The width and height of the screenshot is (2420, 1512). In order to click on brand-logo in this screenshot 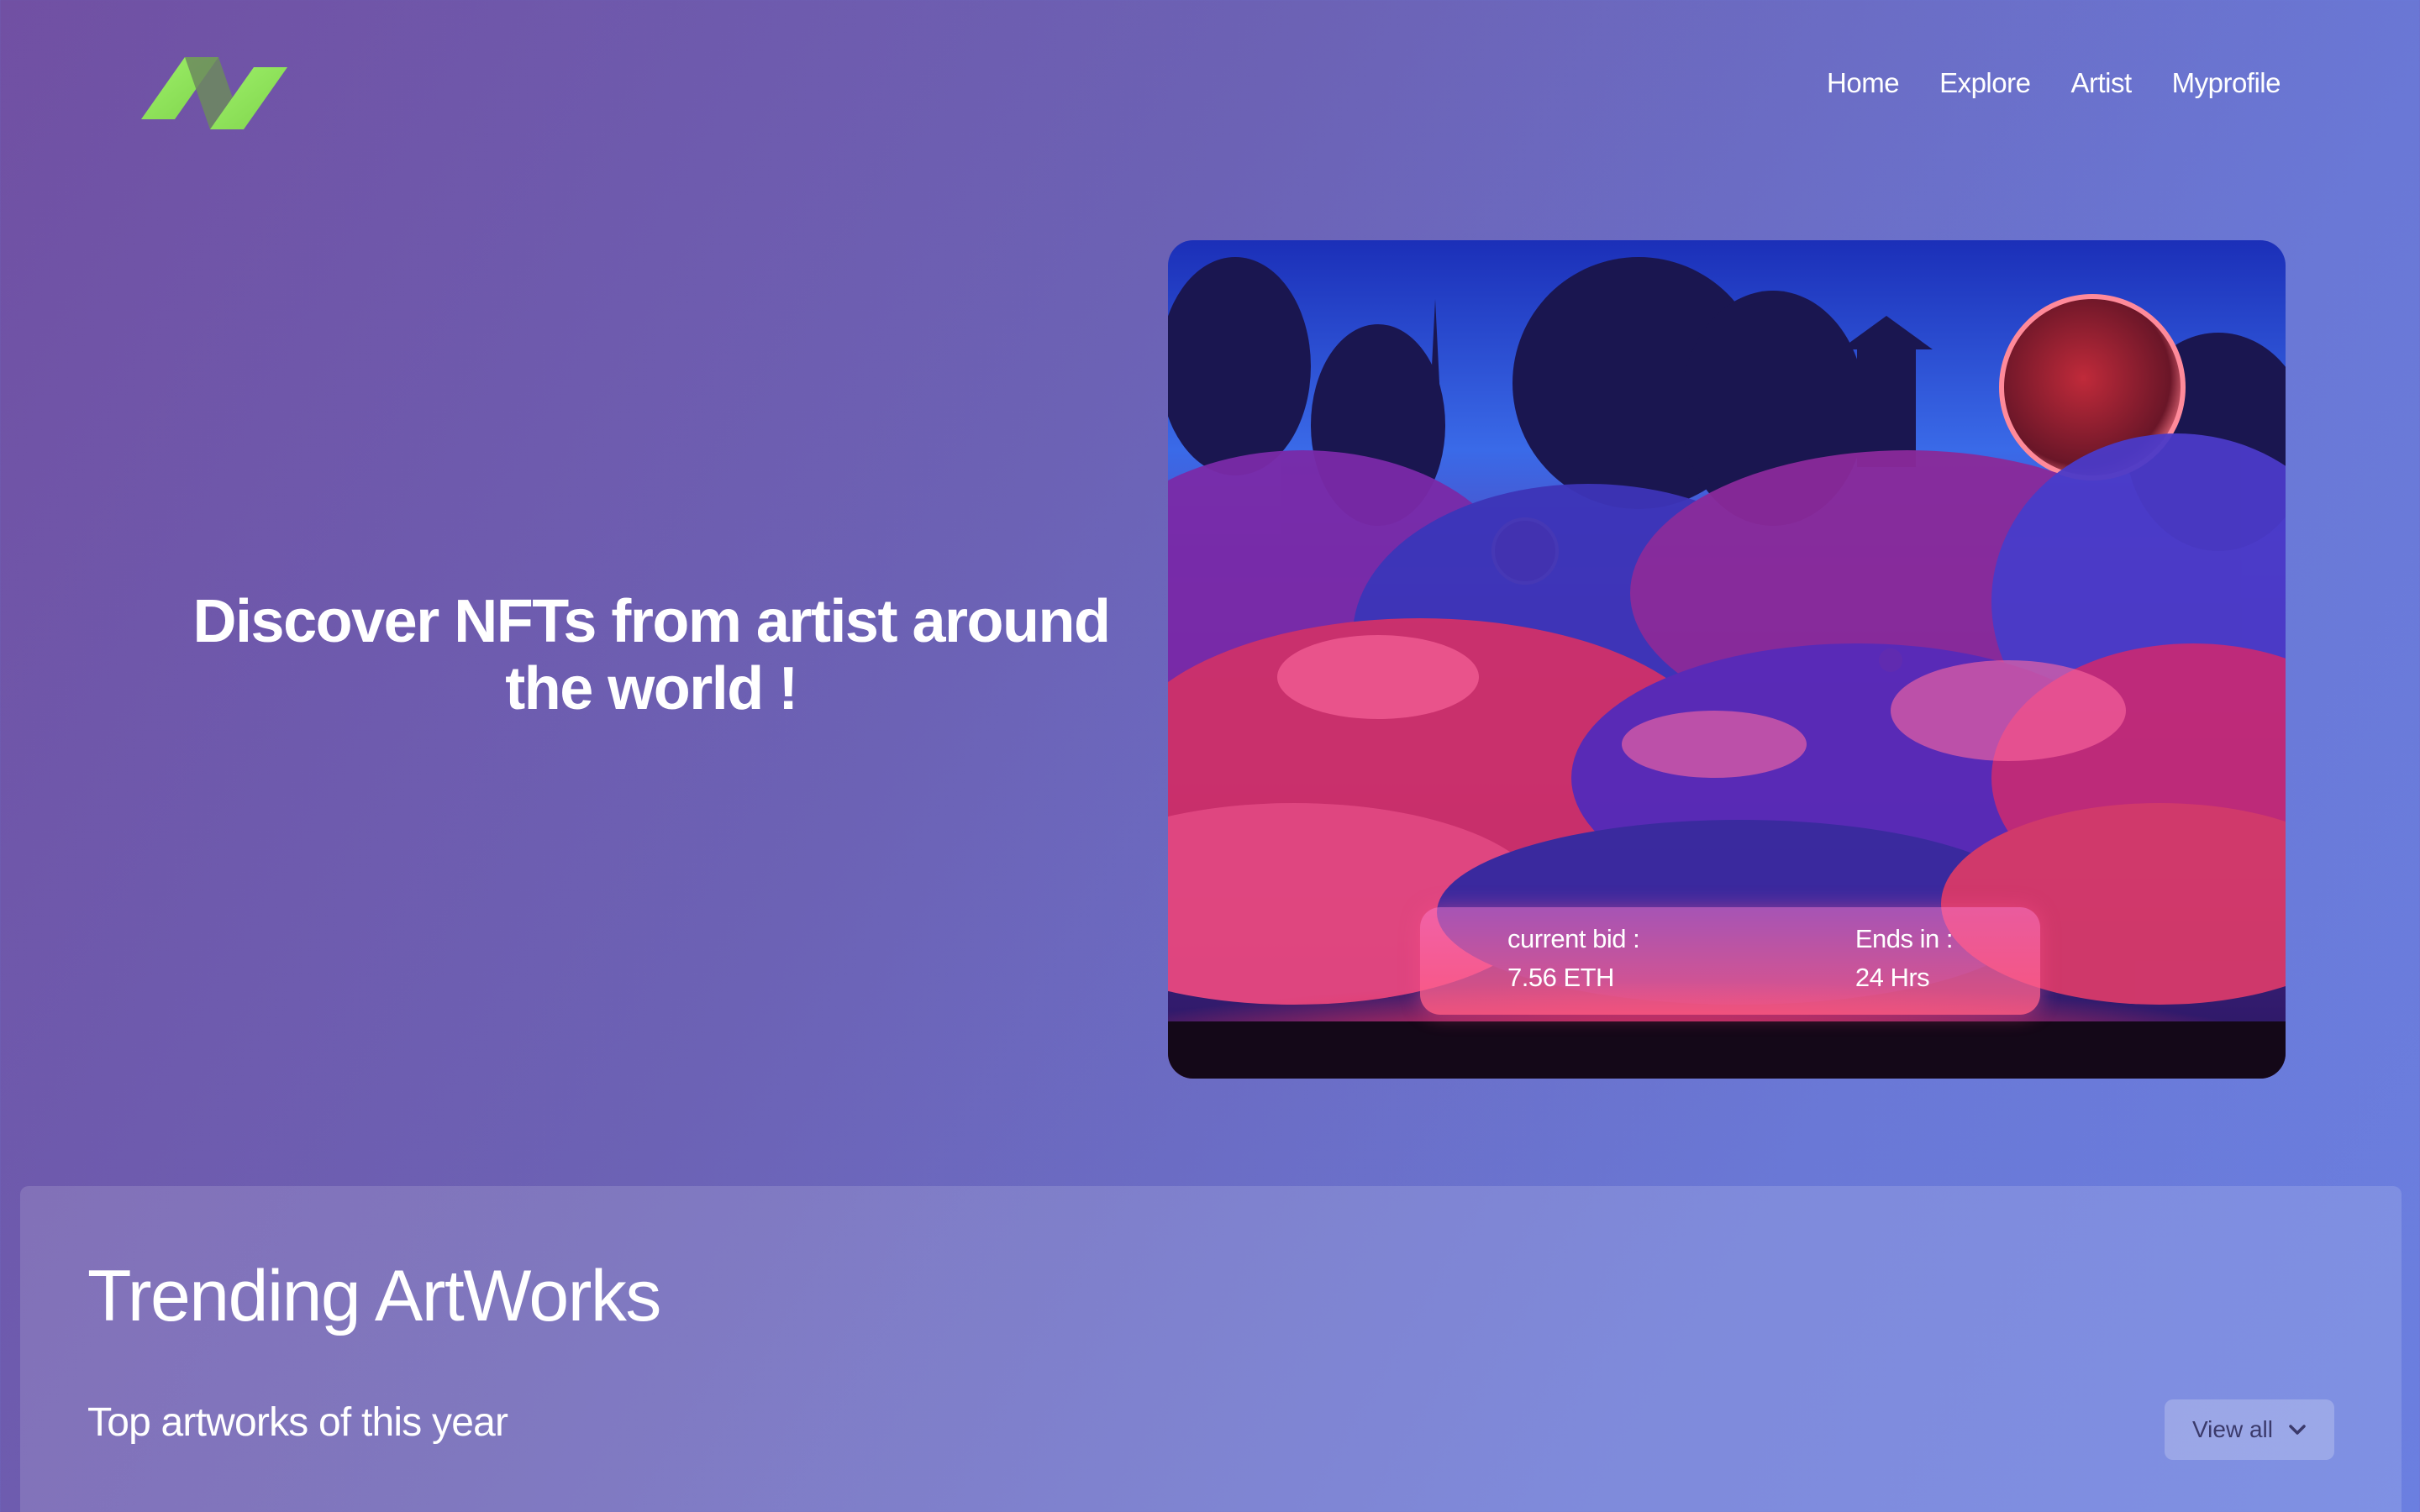, I will do `click(214, 93)`.